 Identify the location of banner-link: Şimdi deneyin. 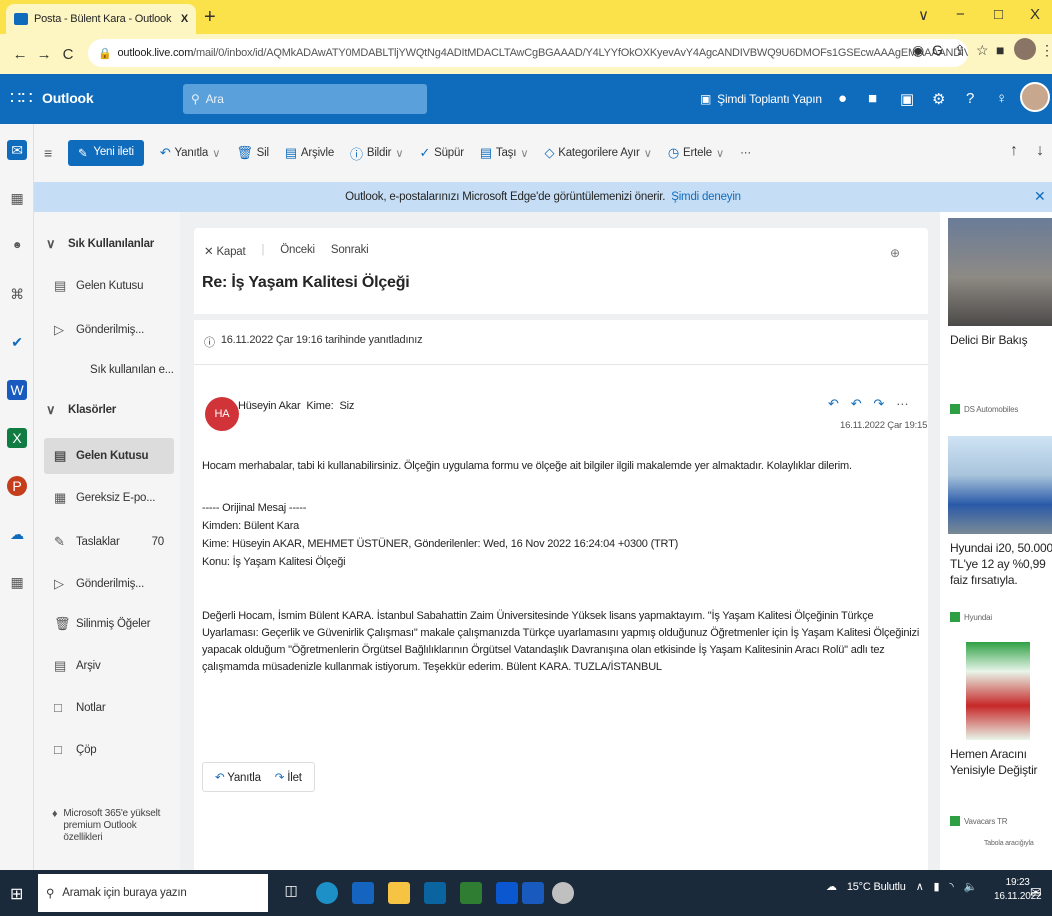
(706, 197).